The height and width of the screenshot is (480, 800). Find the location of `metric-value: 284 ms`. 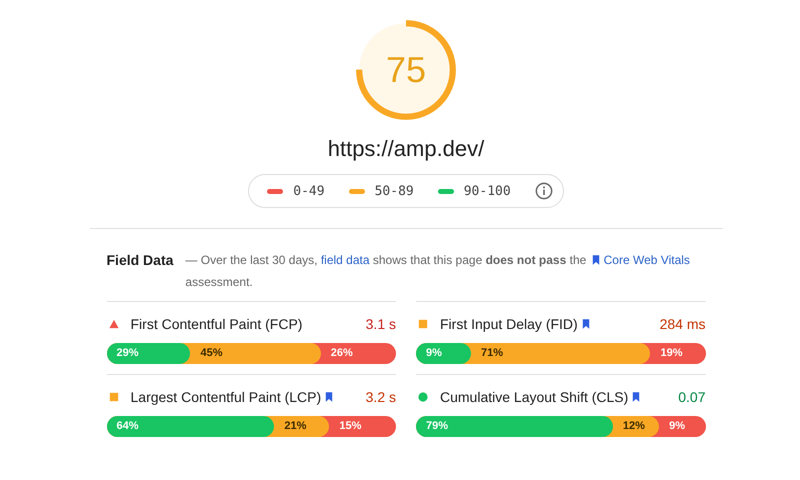

metric-value: 284 ms is located at coordinates (683, 324).